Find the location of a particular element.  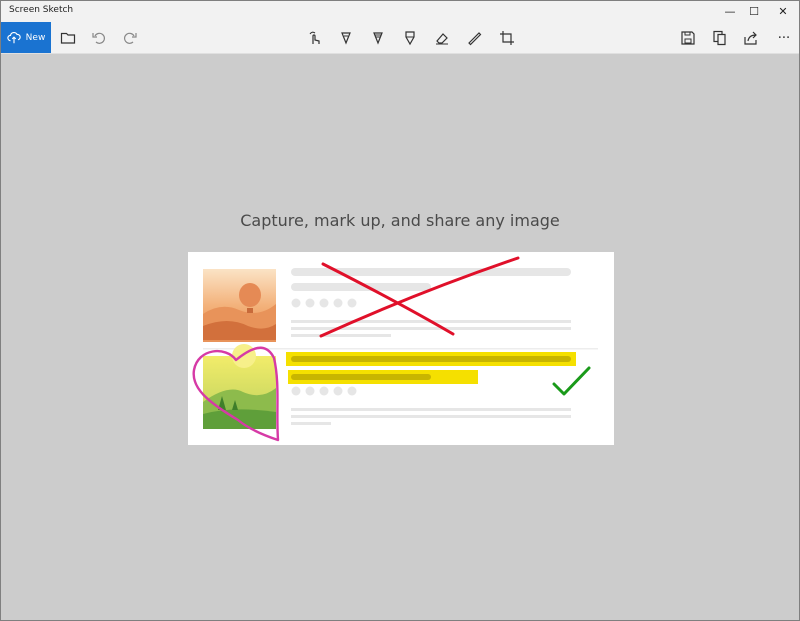

open-file-button is located at coordinates (68, 38).